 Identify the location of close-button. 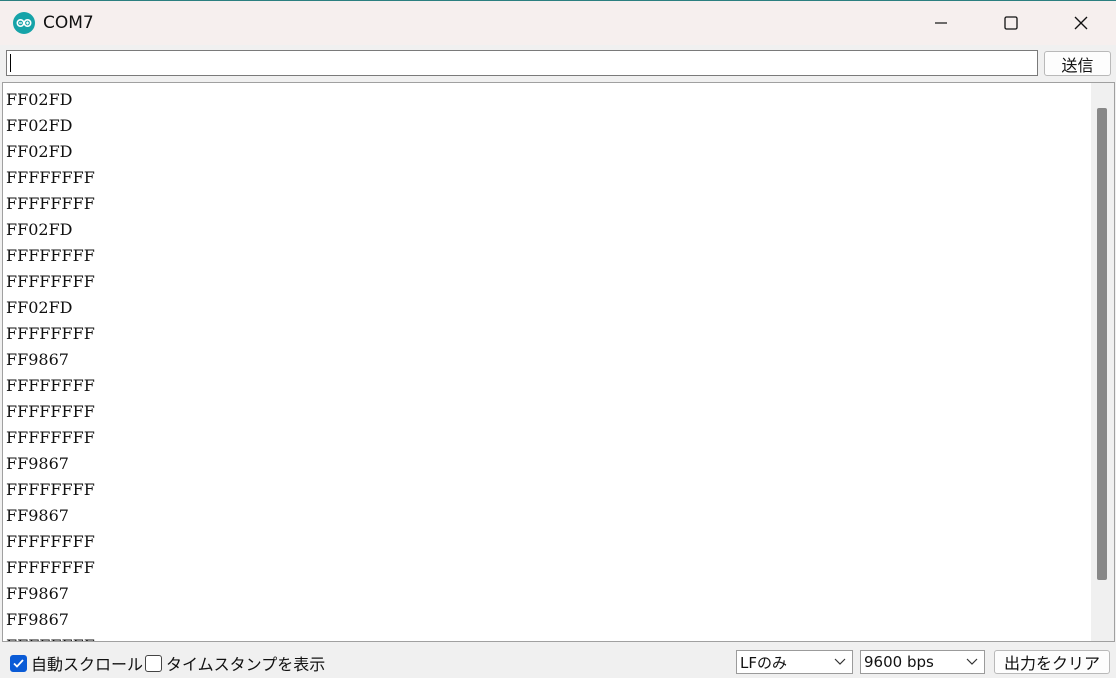
(1081, 23).